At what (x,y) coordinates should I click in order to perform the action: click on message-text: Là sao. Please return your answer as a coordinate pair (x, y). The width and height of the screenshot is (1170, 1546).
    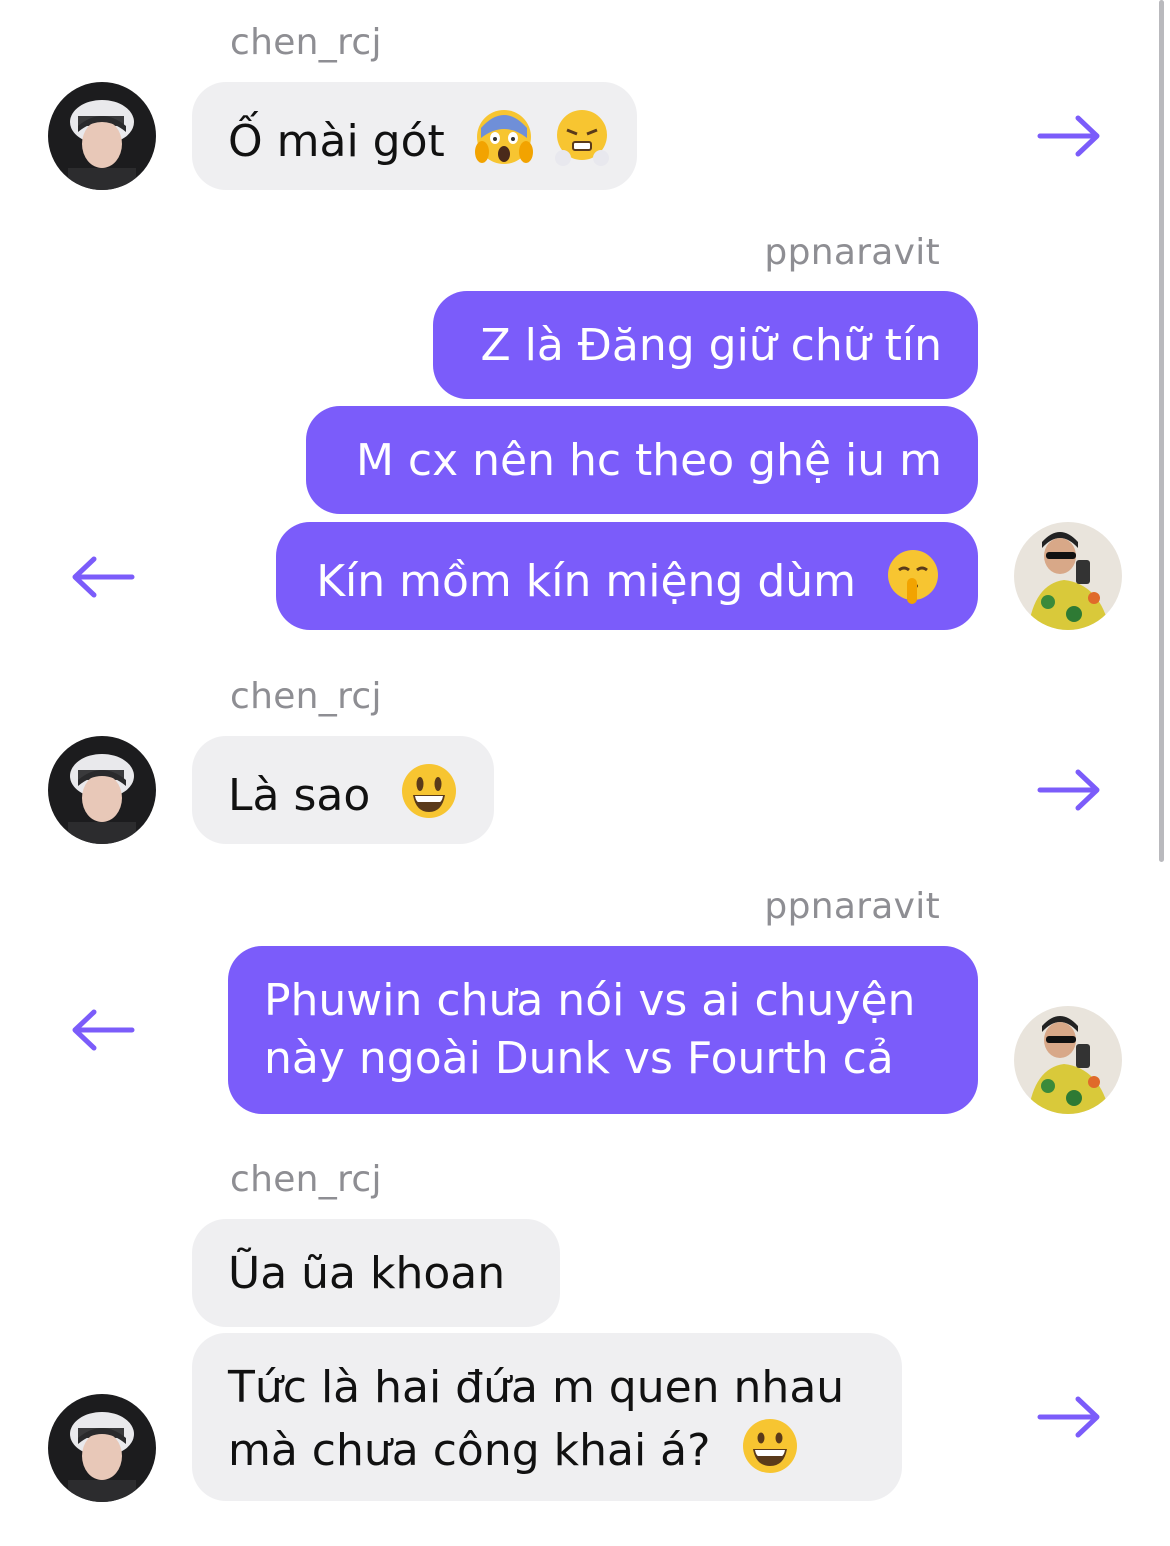
    Looking at the image, I should click on (299, 795).